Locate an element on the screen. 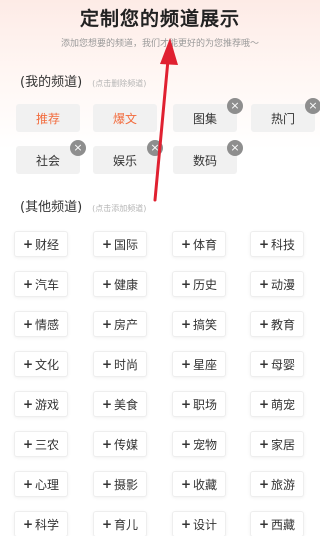 The image size is (320, 536). add-channel-button: + 旅游 is located at coordinates (277, 484).